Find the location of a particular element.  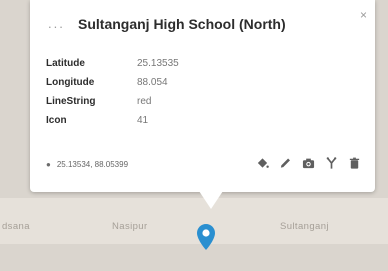

property-key: Longitude is located at coordinates (70, 82).